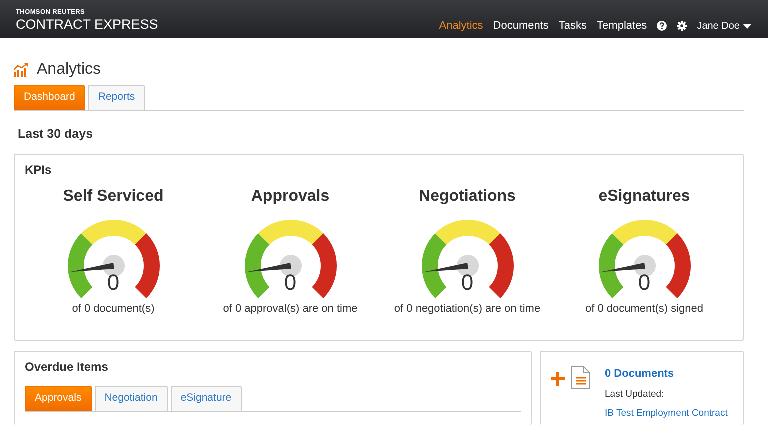 The height and width of the screenshot is (432, 768). What do you see at coordinates (724, 26) in the screenshot?
I see `user-menu: Jane Doe` at bounding box center [724, 26].